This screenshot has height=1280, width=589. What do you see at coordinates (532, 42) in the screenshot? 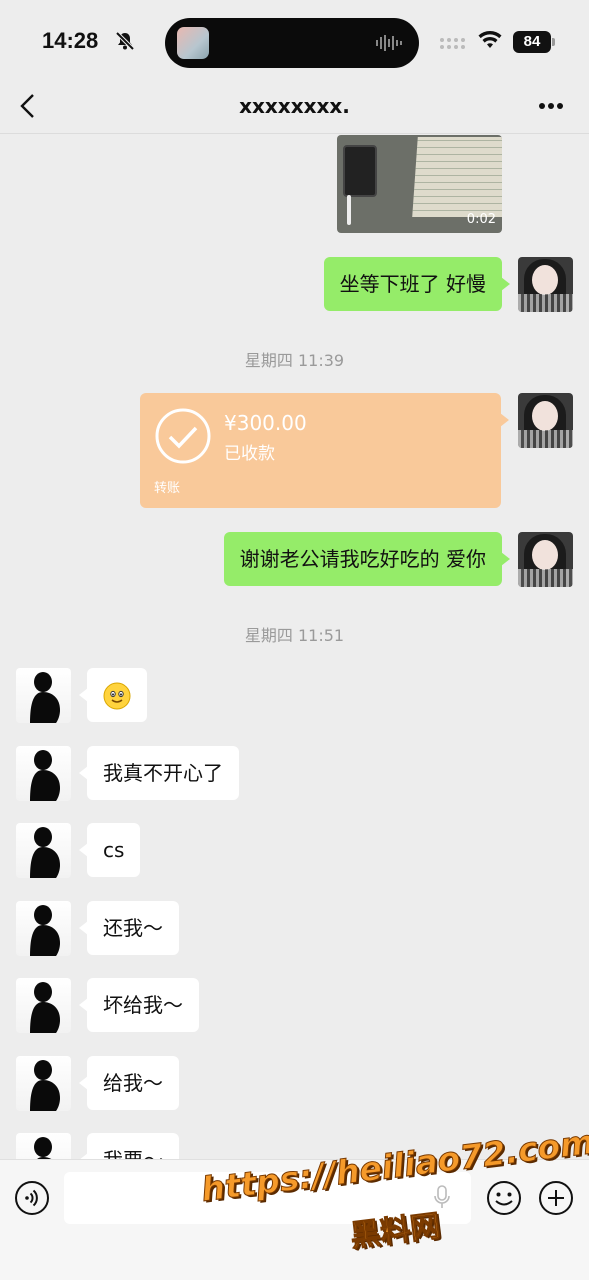
I see `battery-level: 84` at bounding box center [532, 42].